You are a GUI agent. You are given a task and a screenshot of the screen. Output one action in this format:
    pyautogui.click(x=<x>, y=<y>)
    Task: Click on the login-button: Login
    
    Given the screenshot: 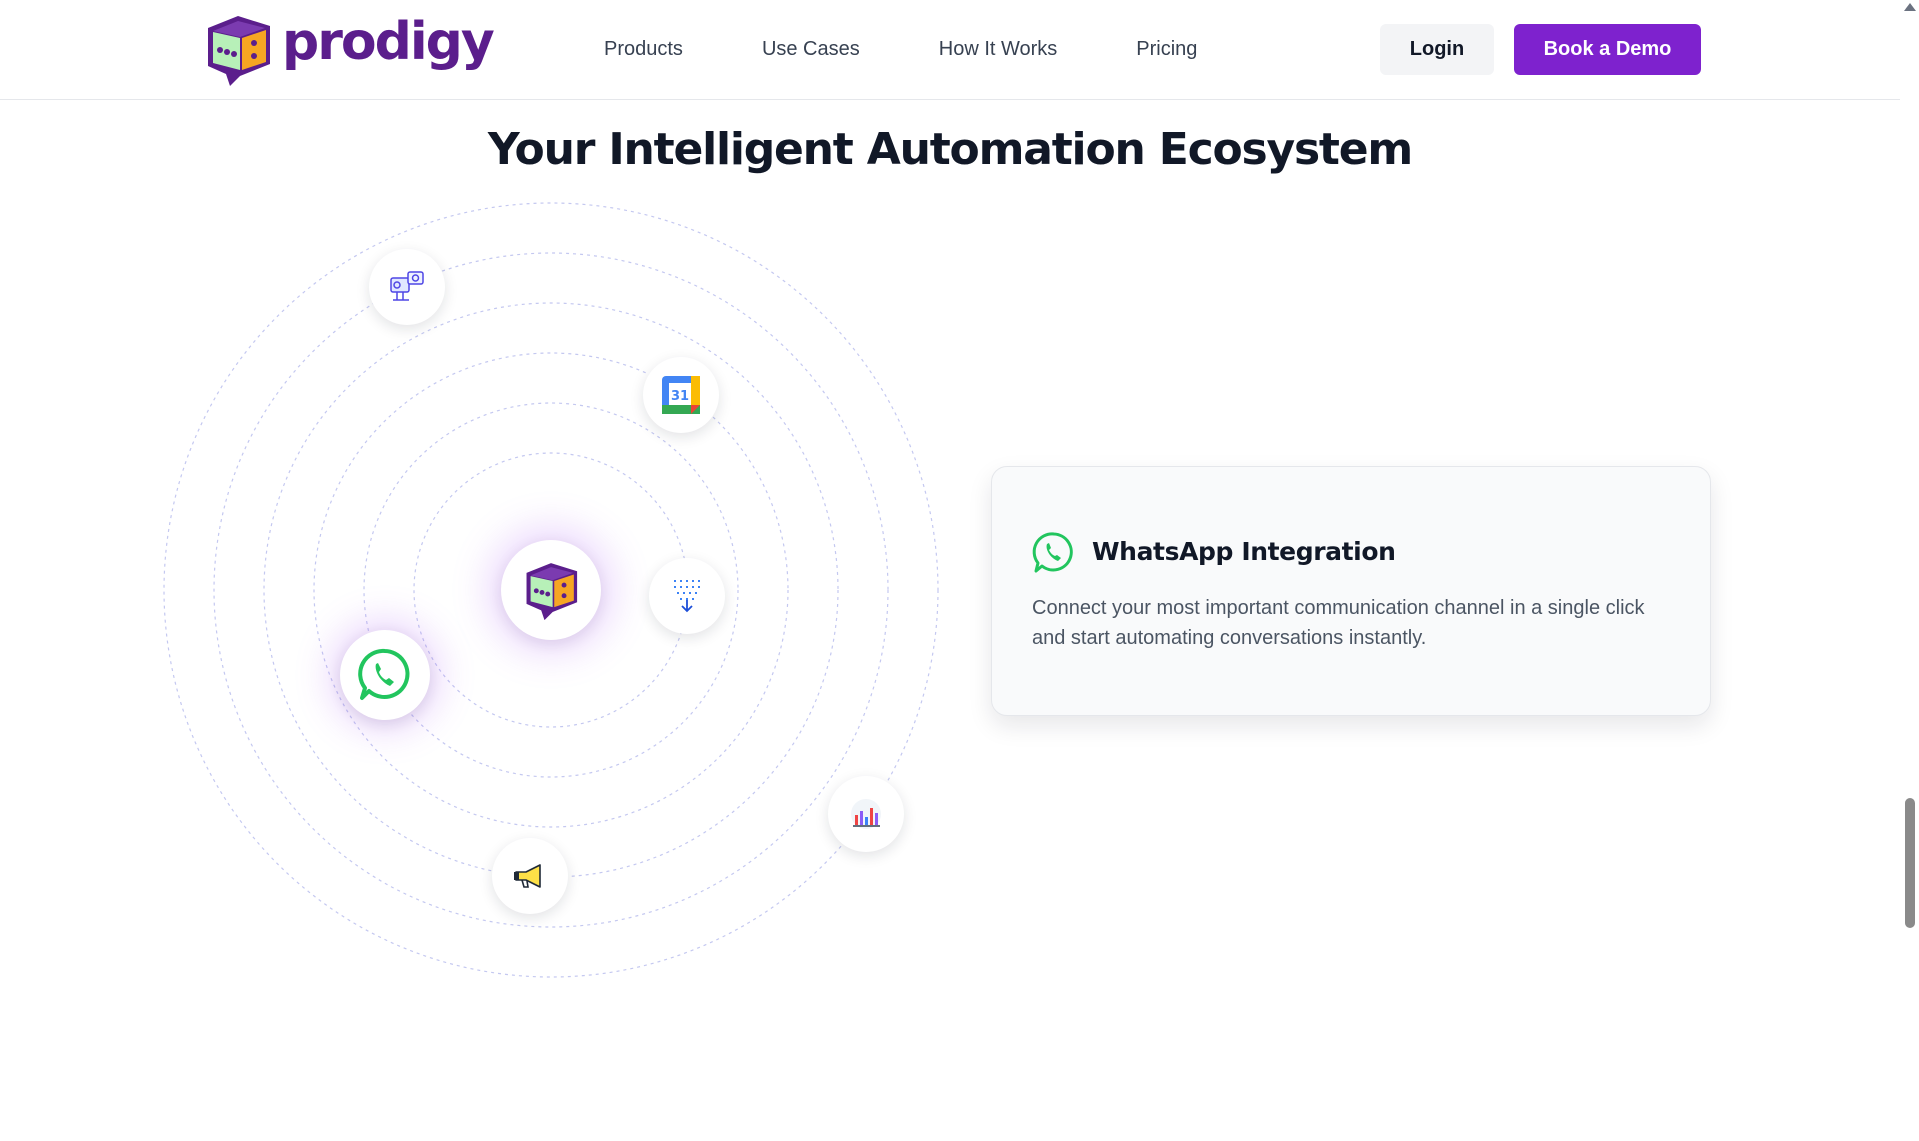 What is the action you would take?
    pyautogui.click(x=1437, y=49)
    